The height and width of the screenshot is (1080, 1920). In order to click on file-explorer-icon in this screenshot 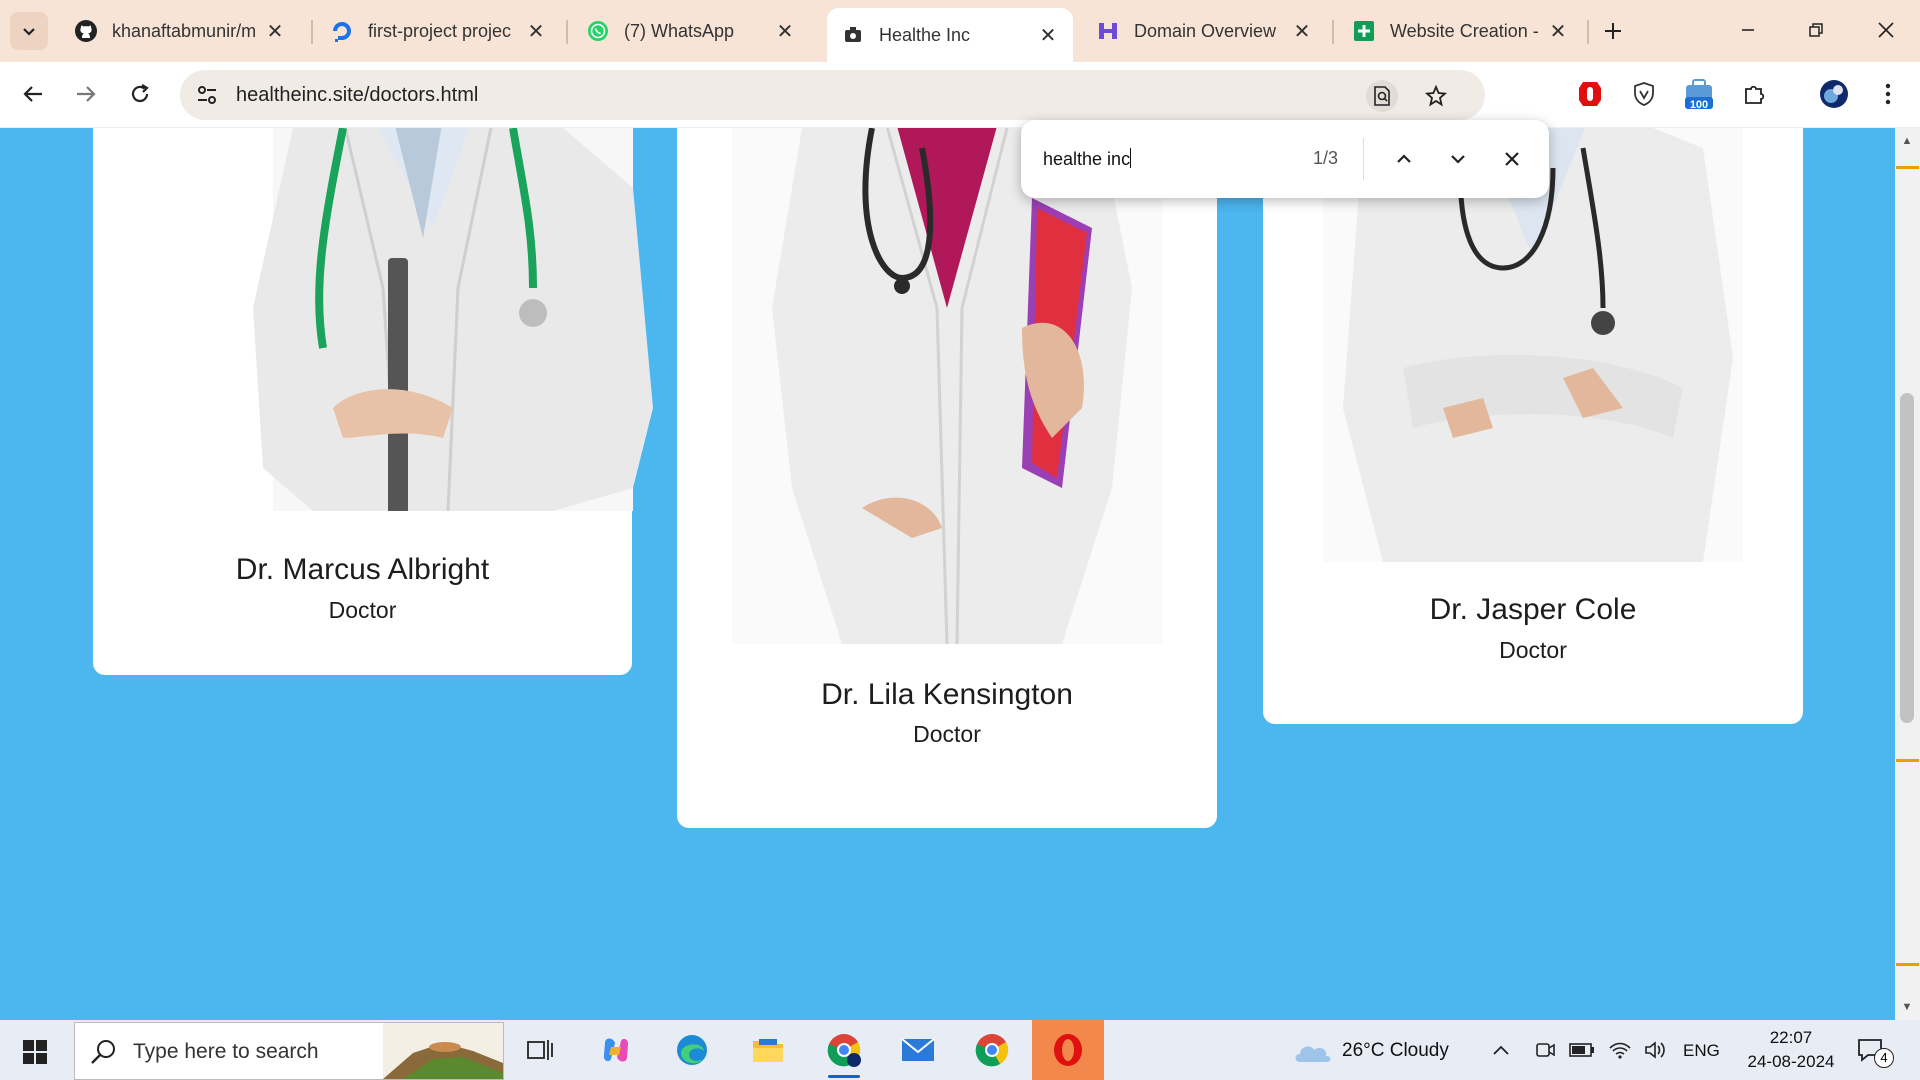, I will do `click(768, 1050)`.